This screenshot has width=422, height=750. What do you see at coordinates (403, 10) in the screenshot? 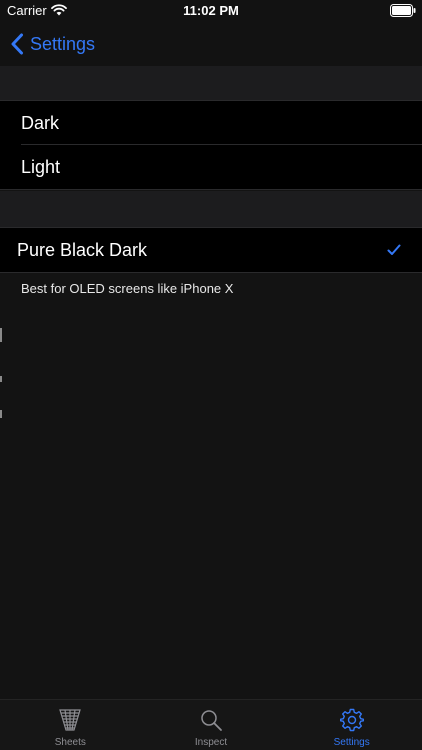
I see `battery-icon` at bounding box center [403, 10].